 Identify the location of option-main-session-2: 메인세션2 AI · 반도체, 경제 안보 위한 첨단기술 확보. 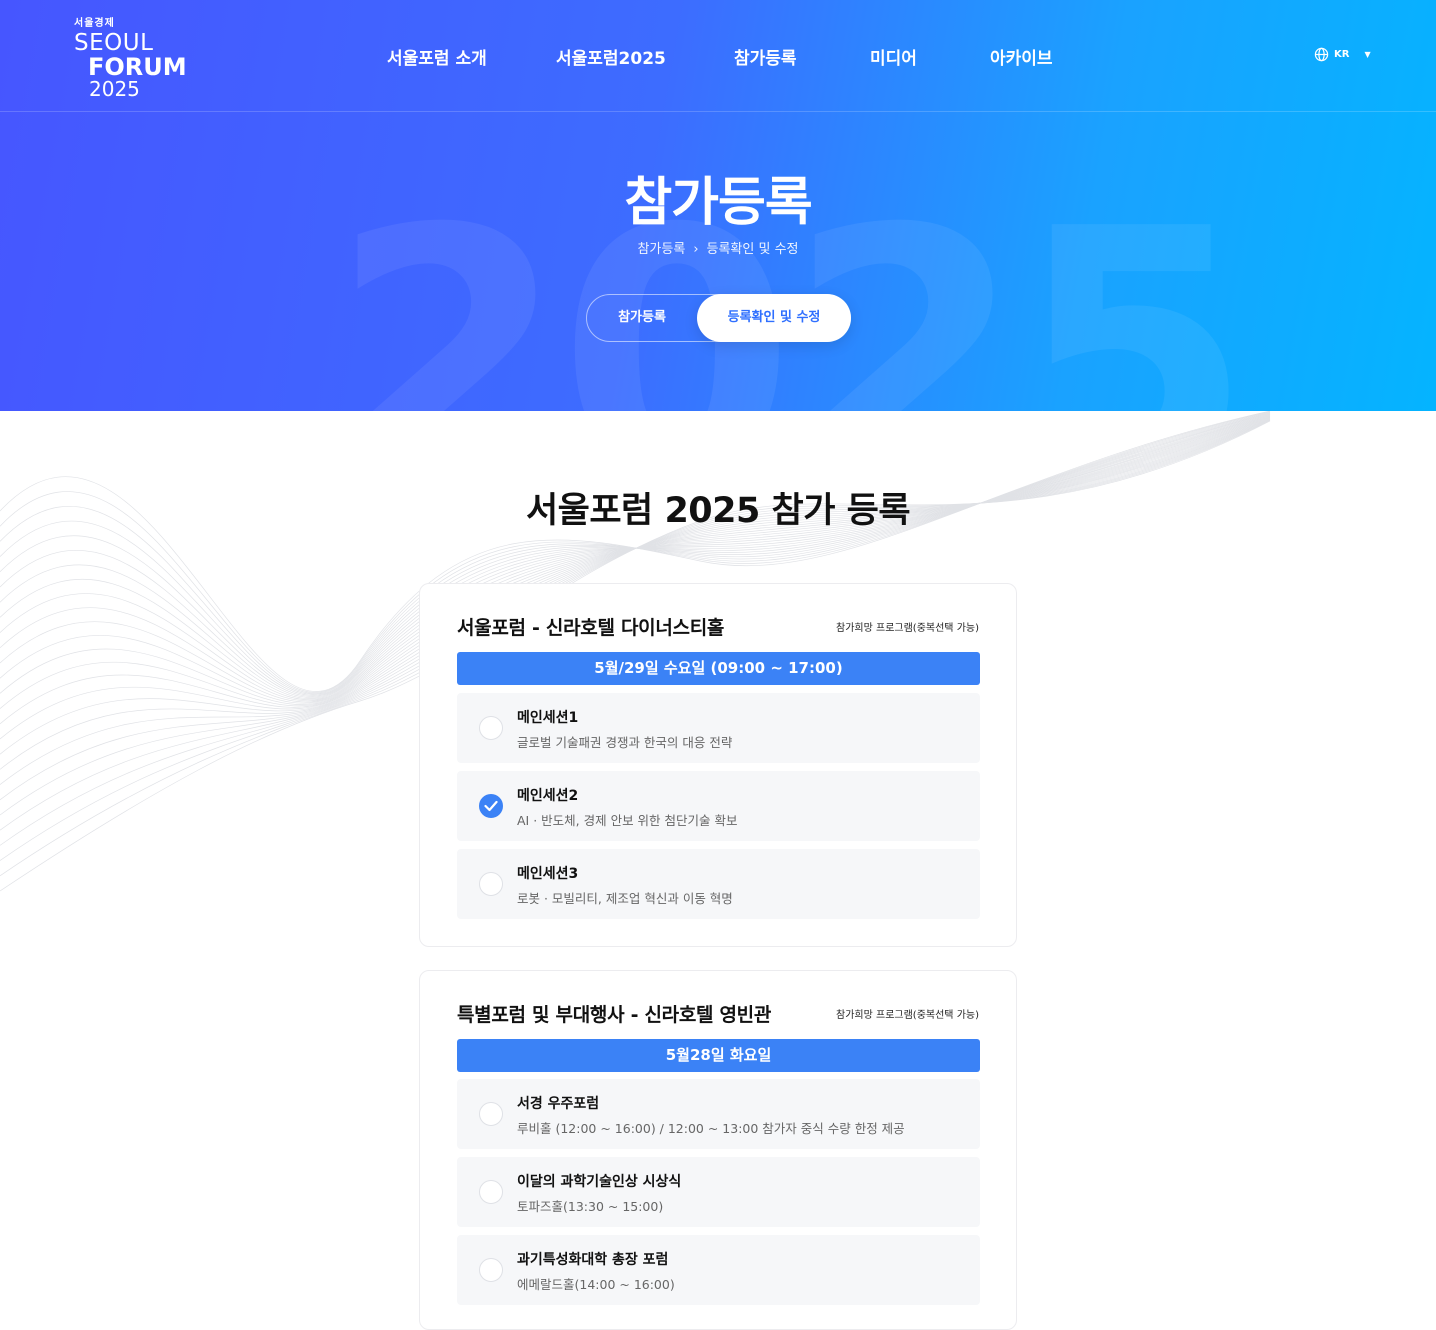
(718, 806).